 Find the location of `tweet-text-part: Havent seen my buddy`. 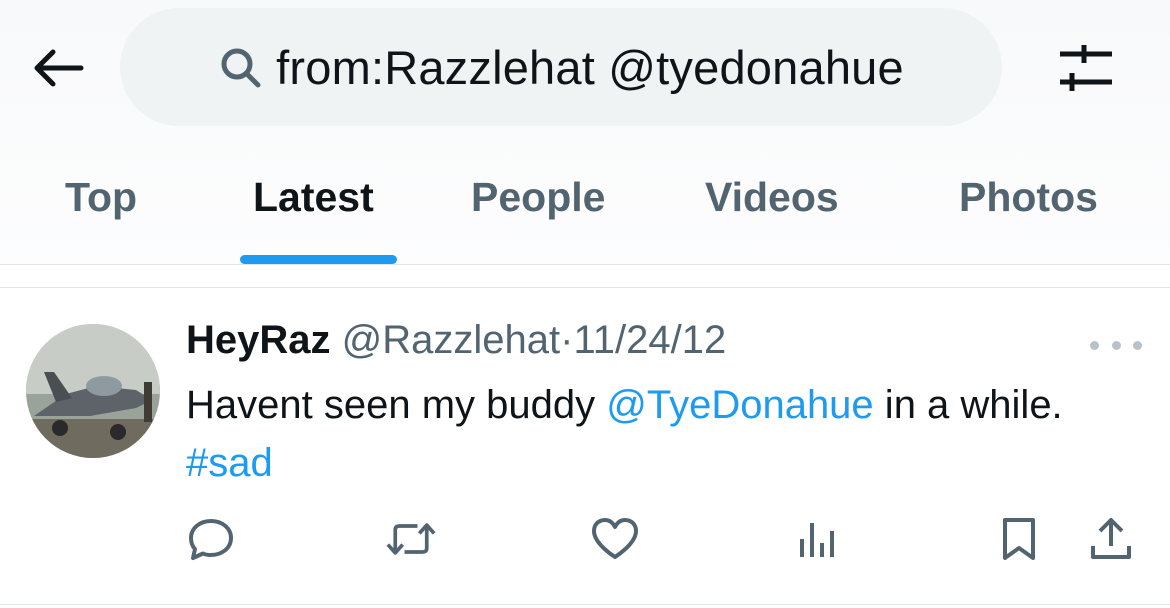

tweet-text-part: Havent seen my buddy is located at coordinates (396, 405).